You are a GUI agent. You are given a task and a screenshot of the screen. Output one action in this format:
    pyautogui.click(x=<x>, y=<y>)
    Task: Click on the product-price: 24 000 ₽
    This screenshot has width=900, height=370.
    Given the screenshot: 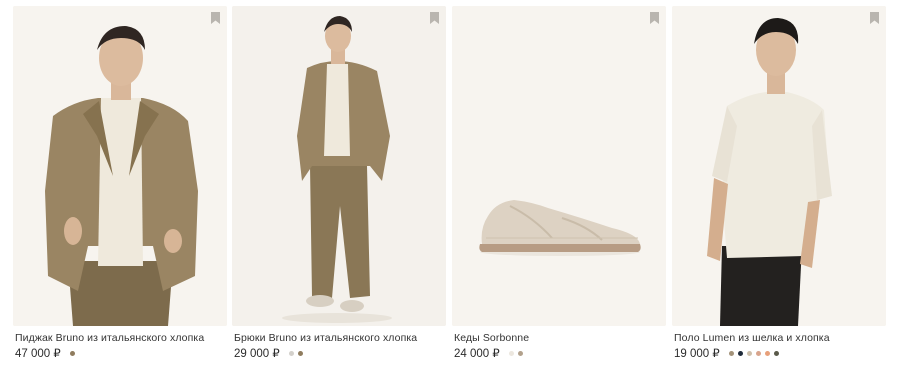 What is the action you would take?
    pyautogui.click(x=477, y=354)
    